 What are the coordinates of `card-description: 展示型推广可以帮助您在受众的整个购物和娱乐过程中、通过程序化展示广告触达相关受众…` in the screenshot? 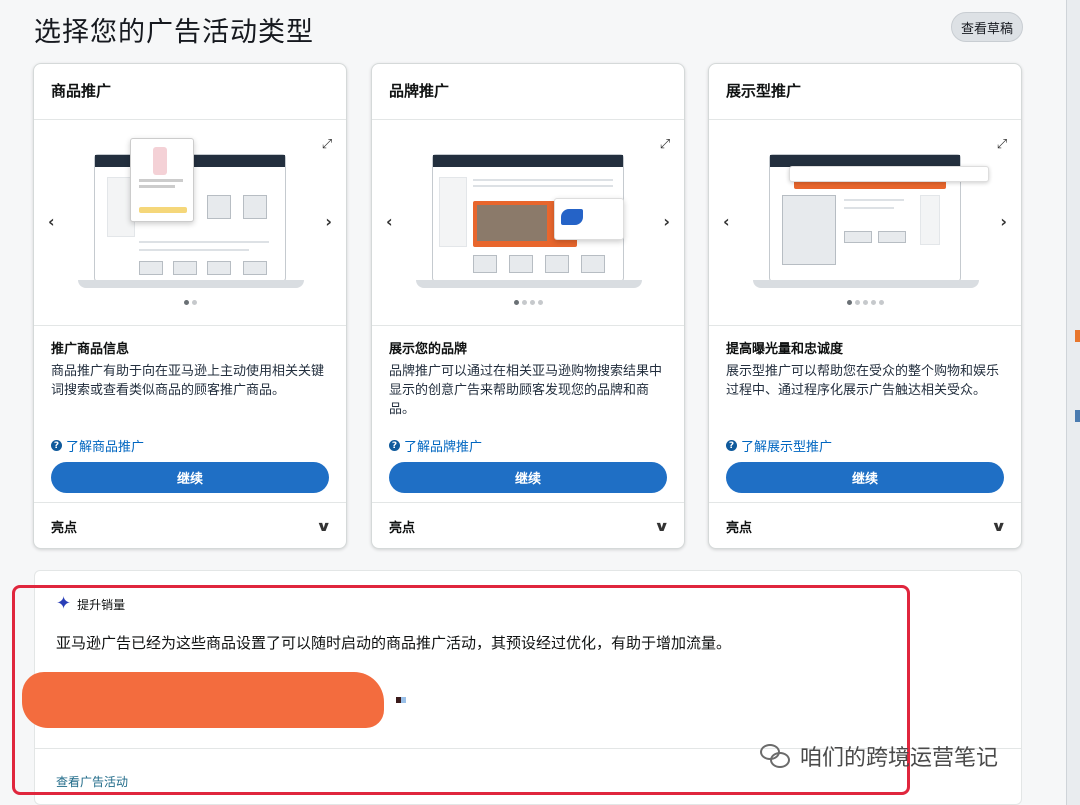 It's located at (863, 381).